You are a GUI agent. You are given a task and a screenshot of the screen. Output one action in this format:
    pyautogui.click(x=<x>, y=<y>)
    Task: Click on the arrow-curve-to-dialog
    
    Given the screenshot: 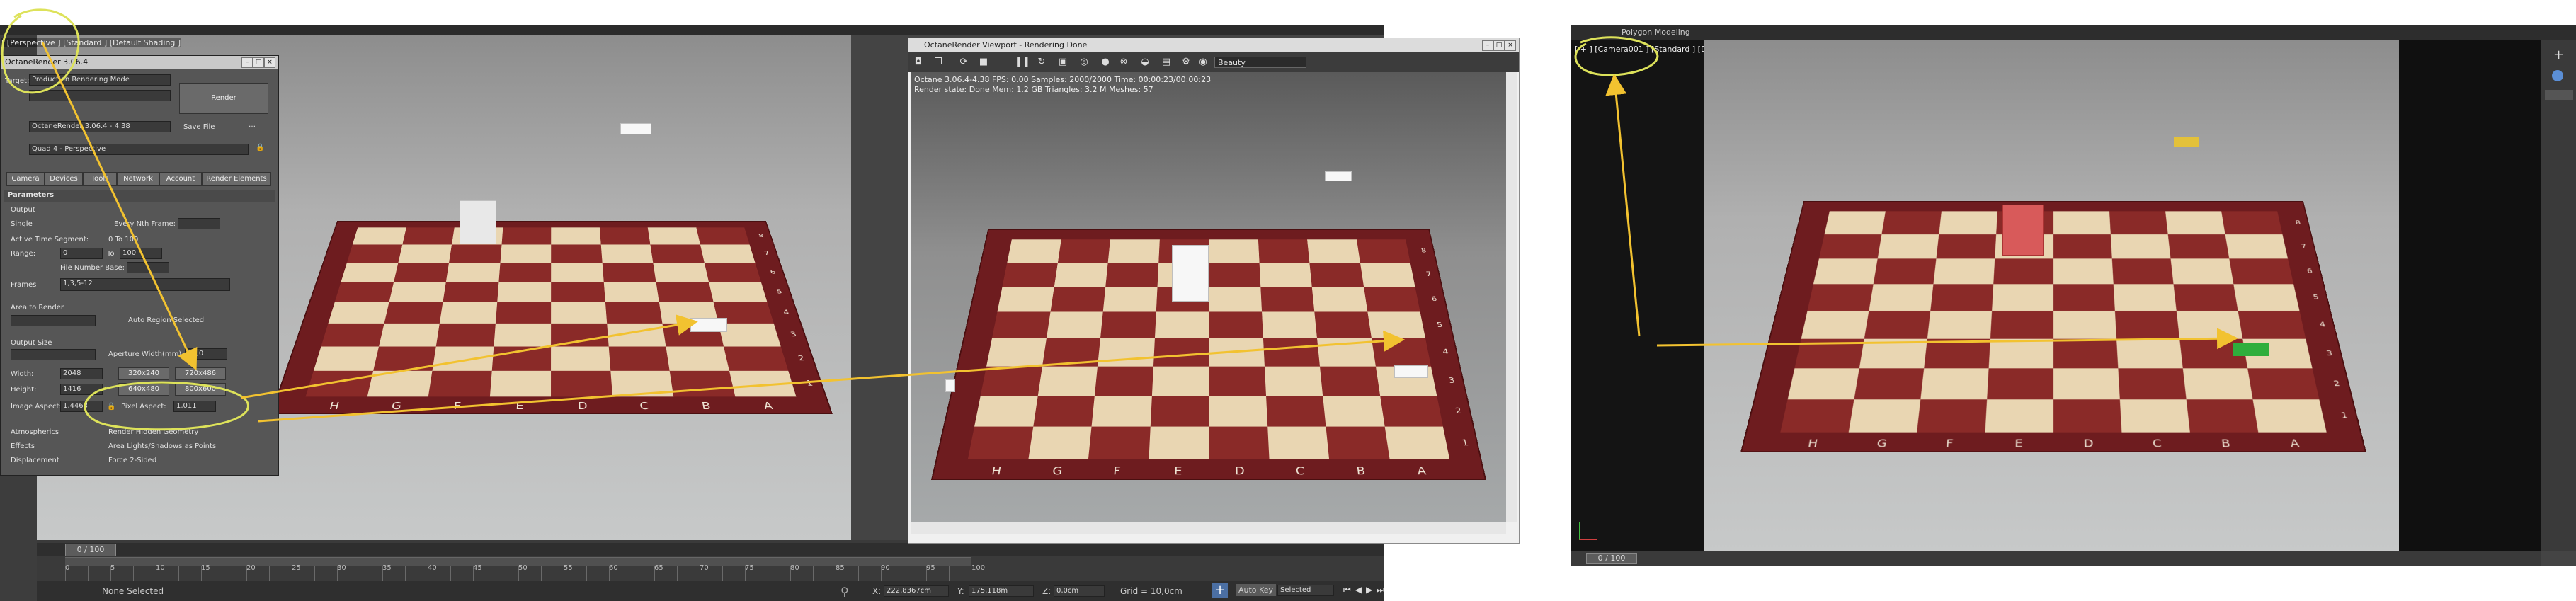 What is the action you would take?
    pyautogui.click(x=119, y=205)
    